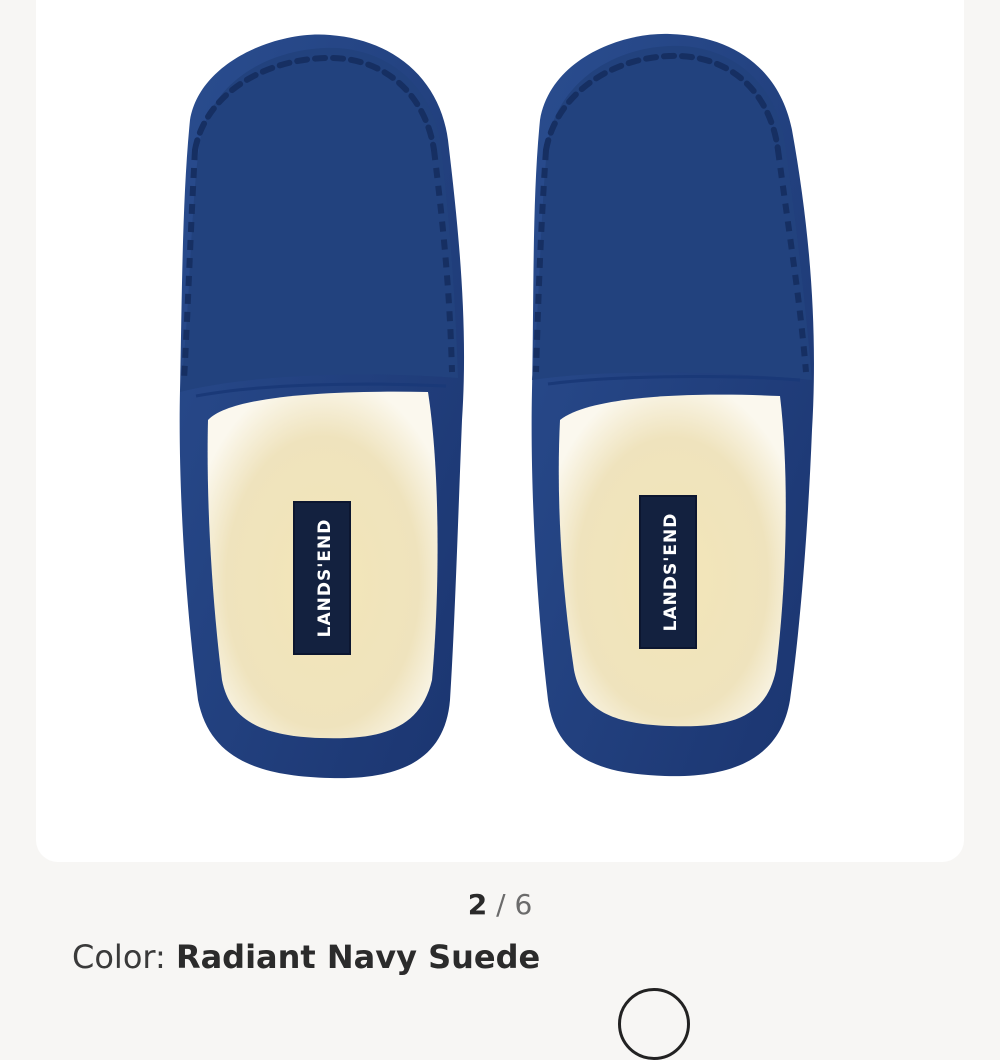 This screenshot has width=1000, height=1060. I want to click on right-brand-label: LANDS'END, so click(668, 572).